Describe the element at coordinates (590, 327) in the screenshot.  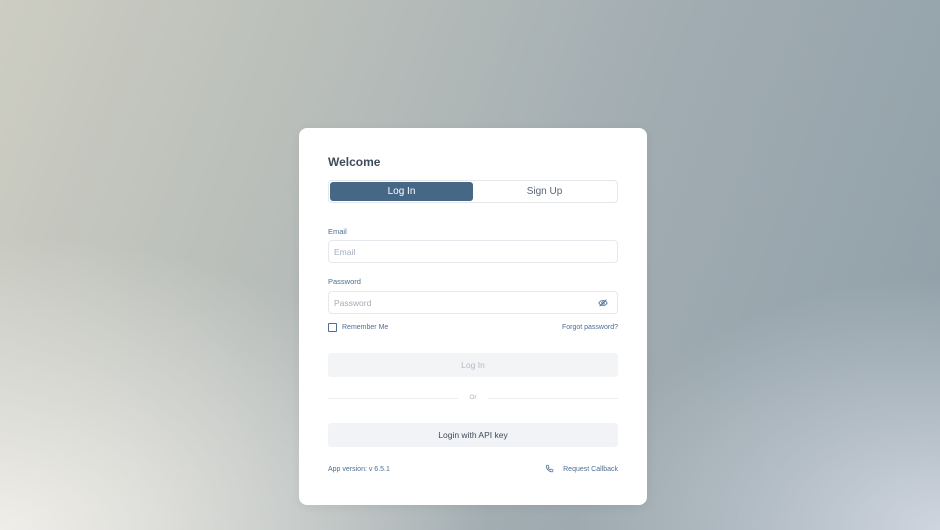
I see `forgot-password-link: Forgot password?` at that location.